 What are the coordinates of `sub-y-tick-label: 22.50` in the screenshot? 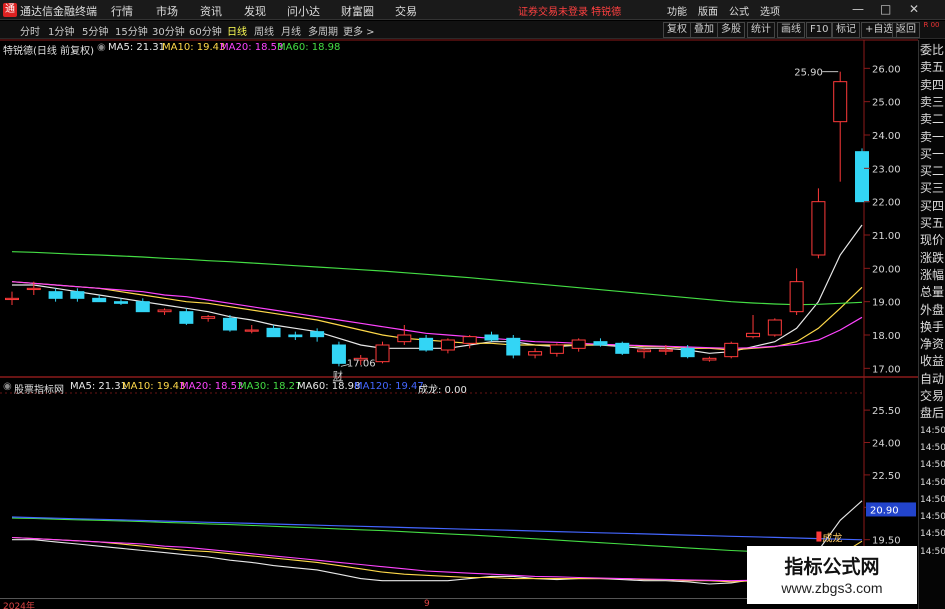 It's located at (886, 476).